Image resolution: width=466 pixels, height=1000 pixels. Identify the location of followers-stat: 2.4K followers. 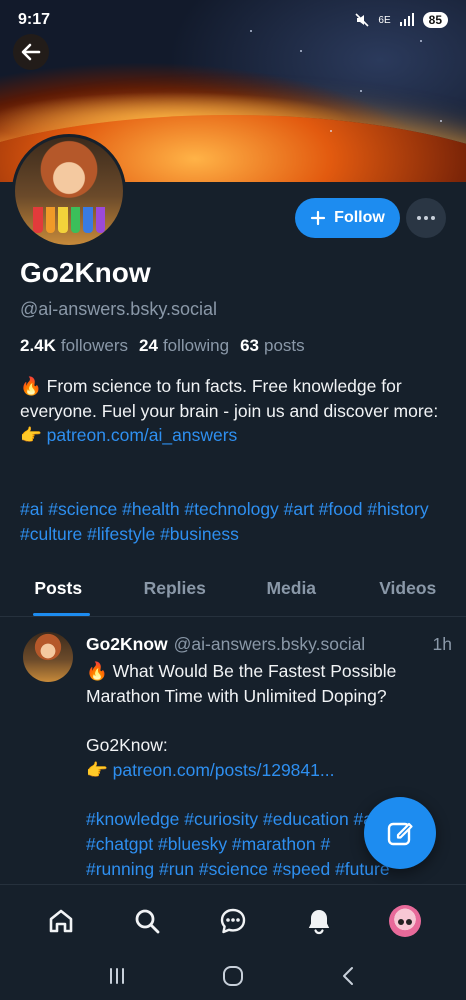
(74, 346).